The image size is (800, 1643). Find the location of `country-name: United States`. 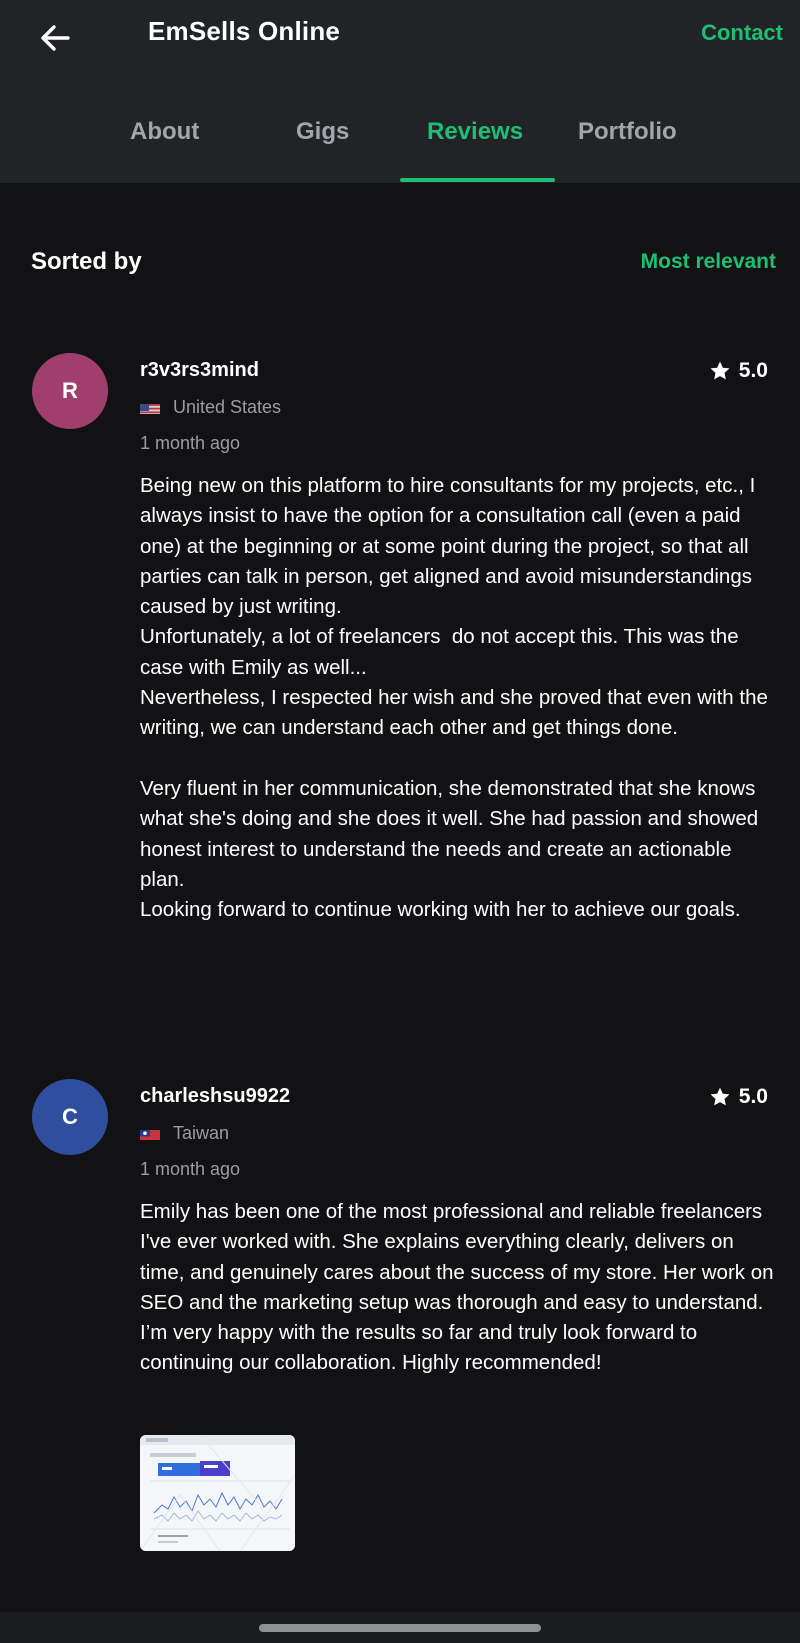

country-name: United States is located at coordinates (227, 407).